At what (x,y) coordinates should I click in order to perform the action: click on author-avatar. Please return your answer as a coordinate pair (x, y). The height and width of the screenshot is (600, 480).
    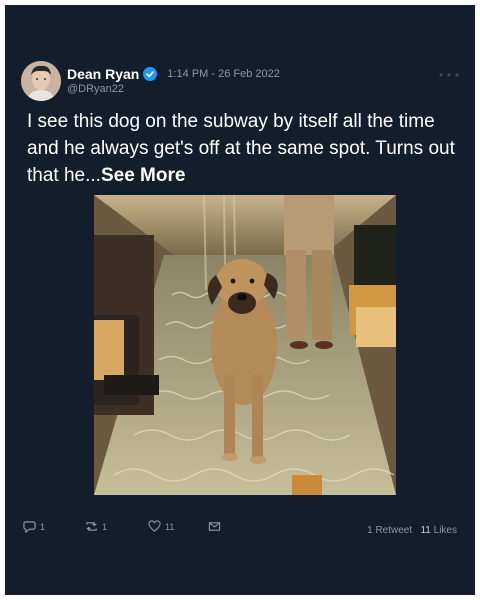
    Looking at the image, I should click on (41, 81).